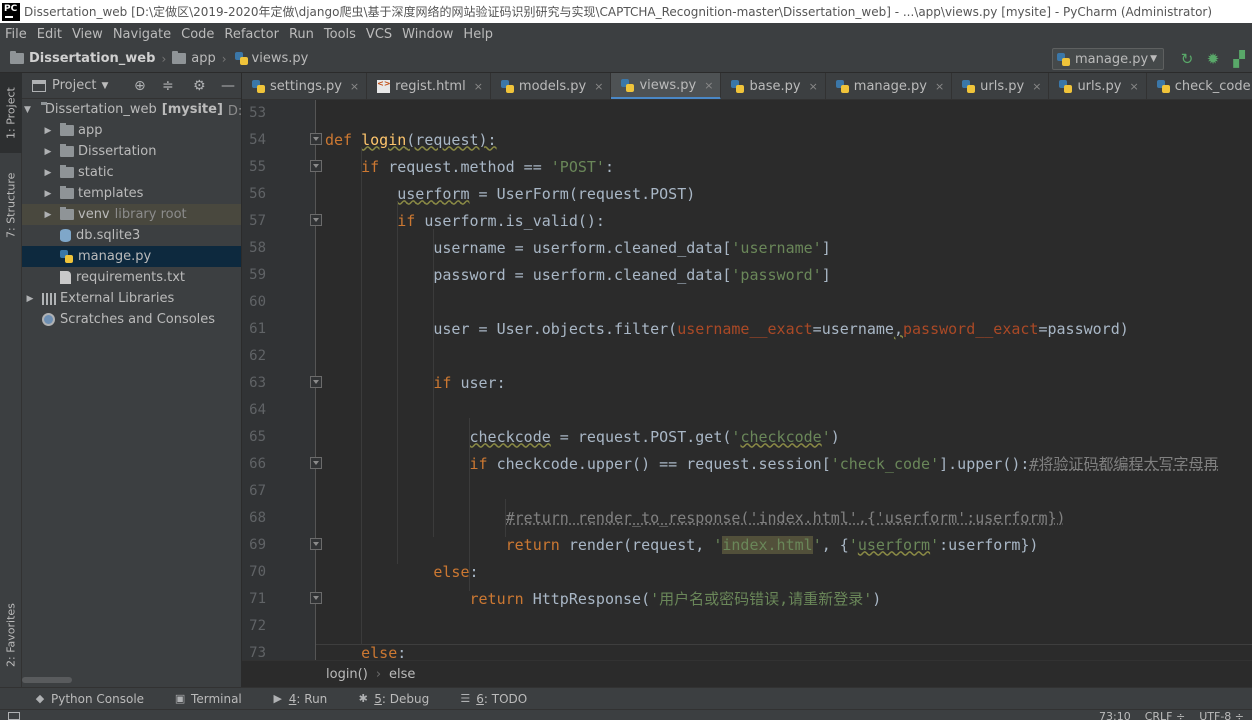 Image resolution: width=1252 pixels, height=720 pixels. I want to click on locate-file-icon: ⊕, so click(140, 86).